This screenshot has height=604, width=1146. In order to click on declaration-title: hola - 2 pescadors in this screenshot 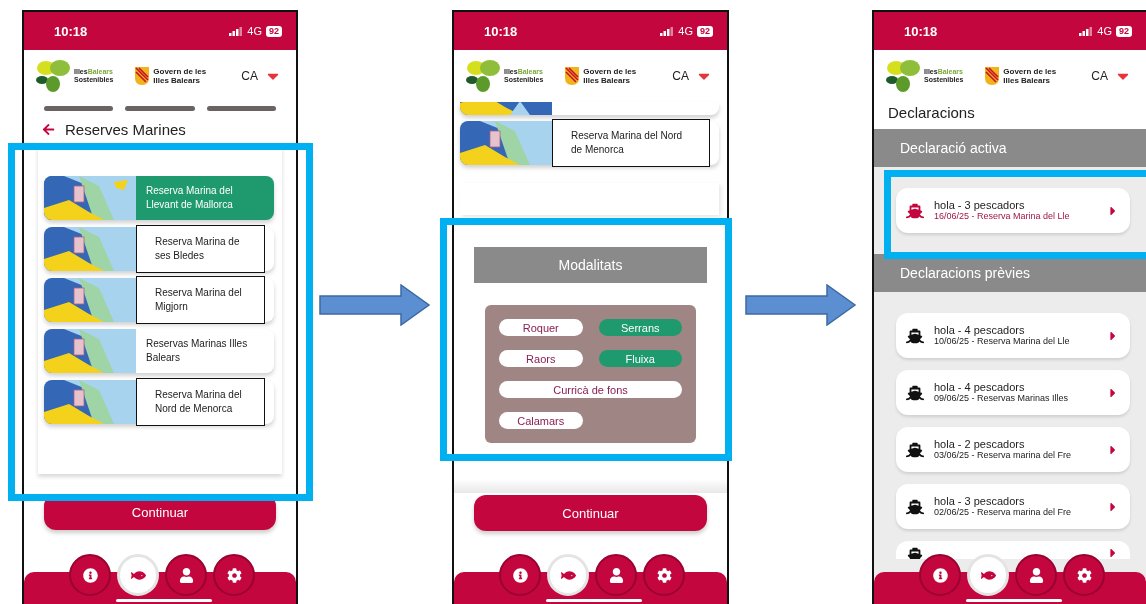, I will do `click(980, 444)`.